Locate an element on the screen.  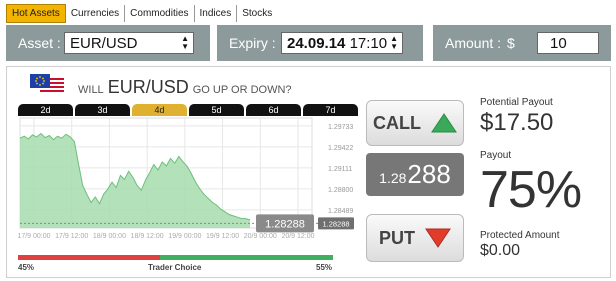
payout-percent-value: 75% is located at coordinates (531, 190).